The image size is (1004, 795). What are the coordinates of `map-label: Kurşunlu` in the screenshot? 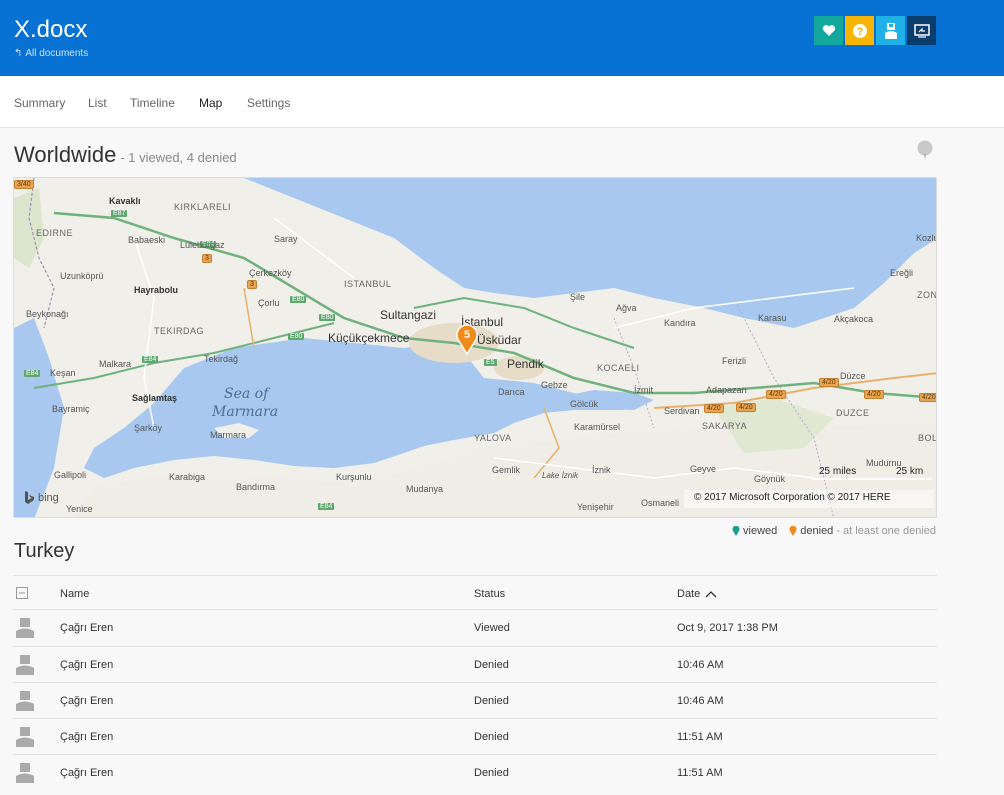 It's located at (354, 477).